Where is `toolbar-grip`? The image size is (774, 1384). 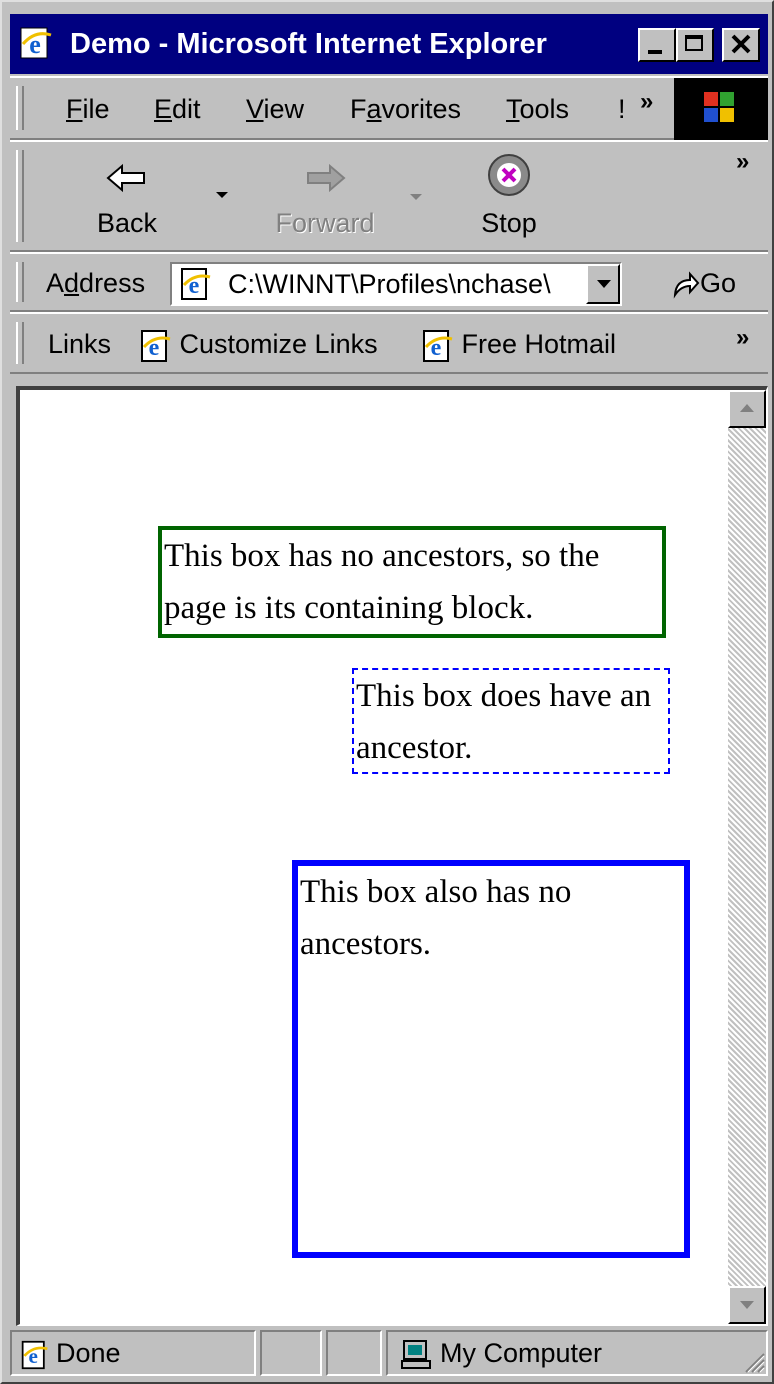 toolbar-grip is located at coordinates (20, 196).